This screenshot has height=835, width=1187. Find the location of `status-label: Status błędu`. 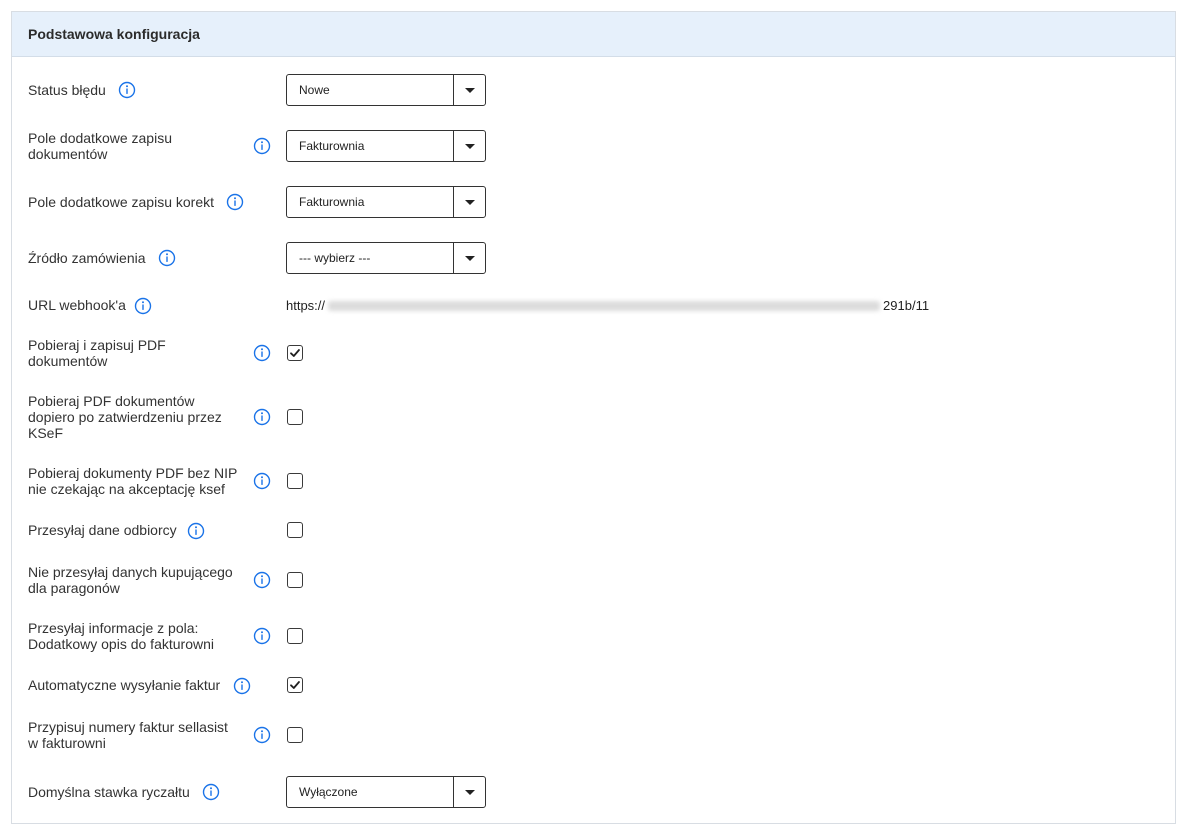

status-label: Status błędu is located at coordinates (67, 90).